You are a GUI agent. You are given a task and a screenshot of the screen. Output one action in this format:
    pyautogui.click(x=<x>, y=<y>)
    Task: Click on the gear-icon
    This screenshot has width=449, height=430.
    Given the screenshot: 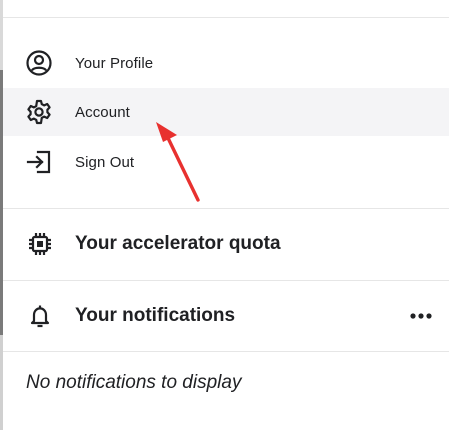 What is the action you would take?
    pyautogui.click(x=39, y=112)
    